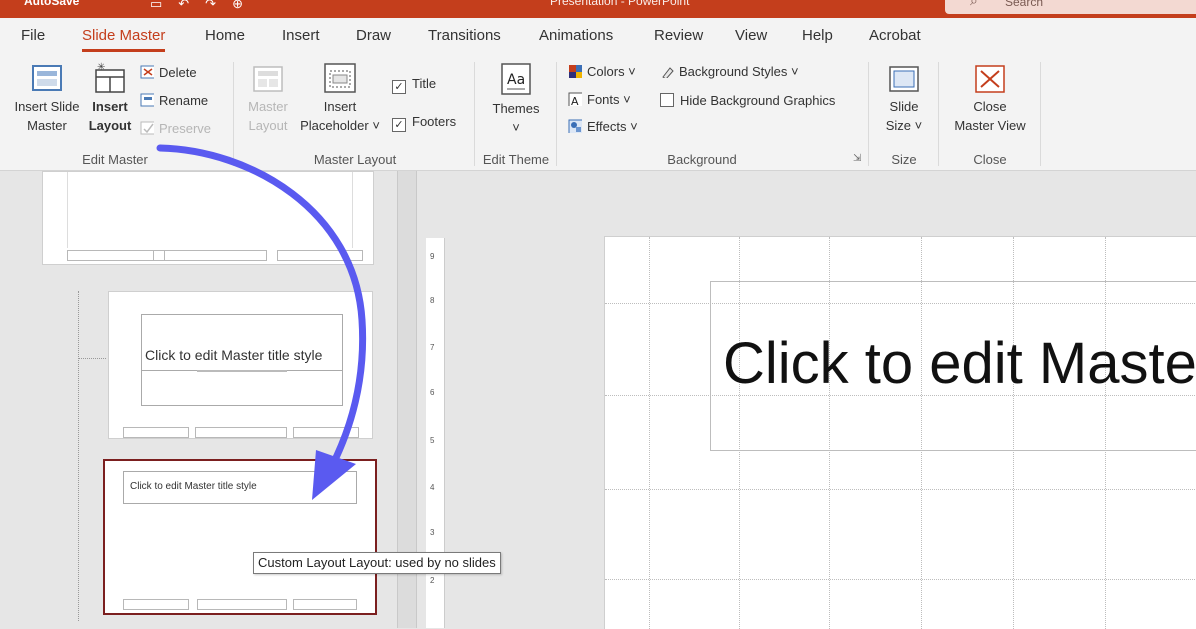  What do you see at coordinates (234, 355) in the screenshot?
I see `thumb2-title-text: Click to edit Master title style` at bounding box center [234, 355].